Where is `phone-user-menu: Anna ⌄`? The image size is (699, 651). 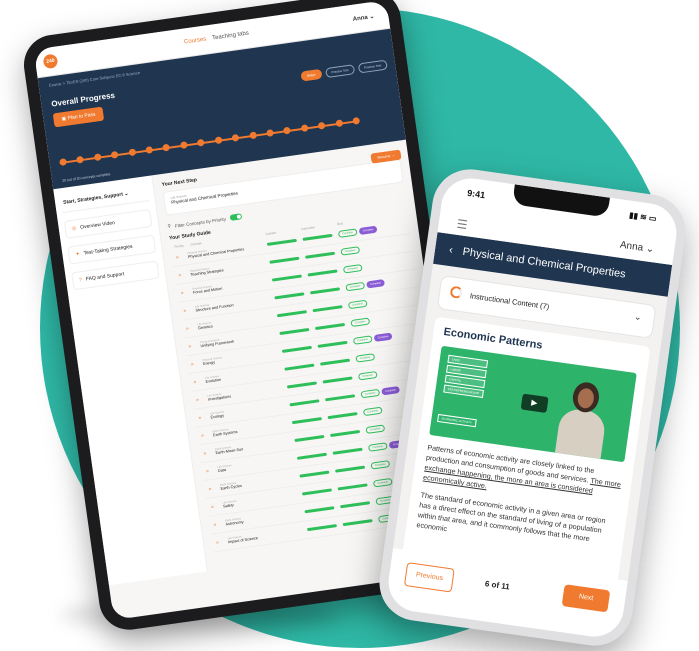
phone-user-menu: Anna ⌄ is located at coordinates (637, 248).